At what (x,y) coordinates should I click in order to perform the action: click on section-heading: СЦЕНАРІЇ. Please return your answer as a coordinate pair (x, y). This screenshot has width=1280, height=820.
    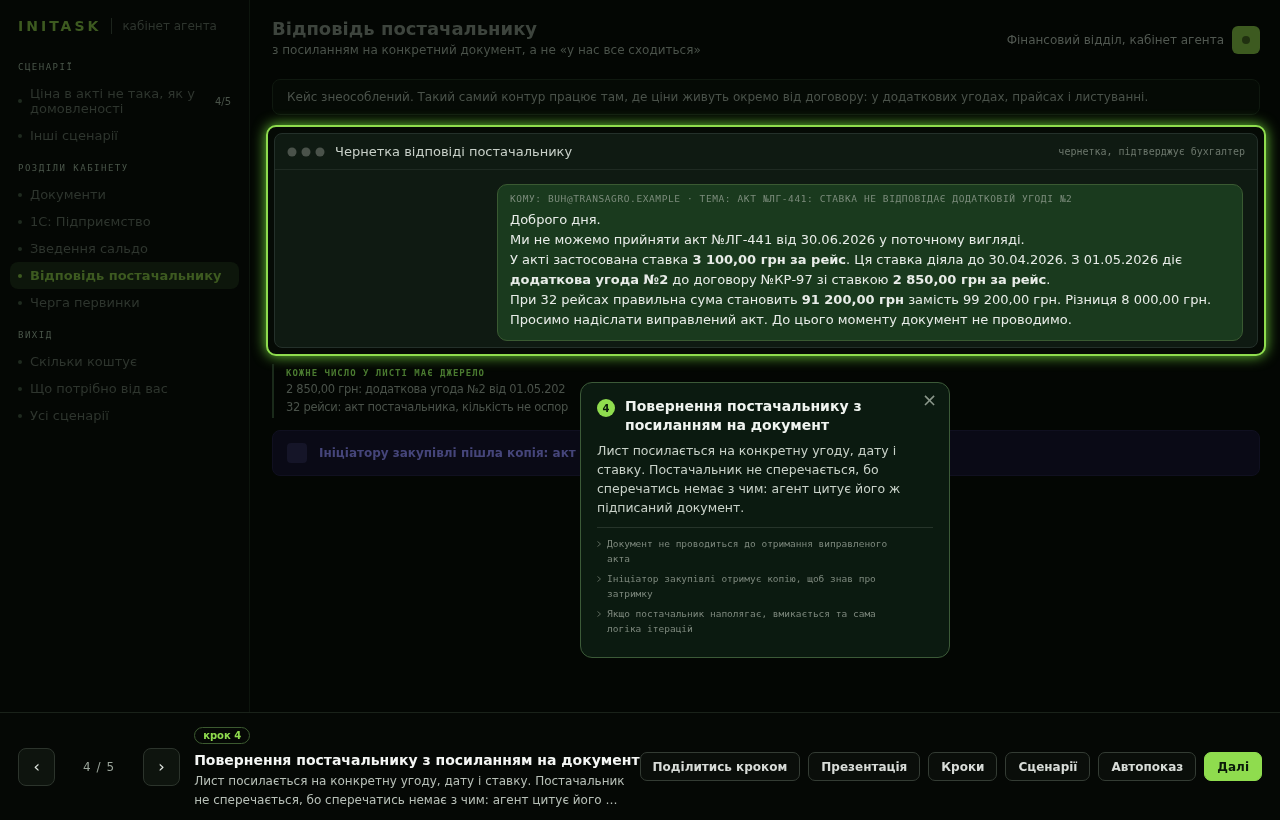
    Looking at the image, I should click on (46, 67).